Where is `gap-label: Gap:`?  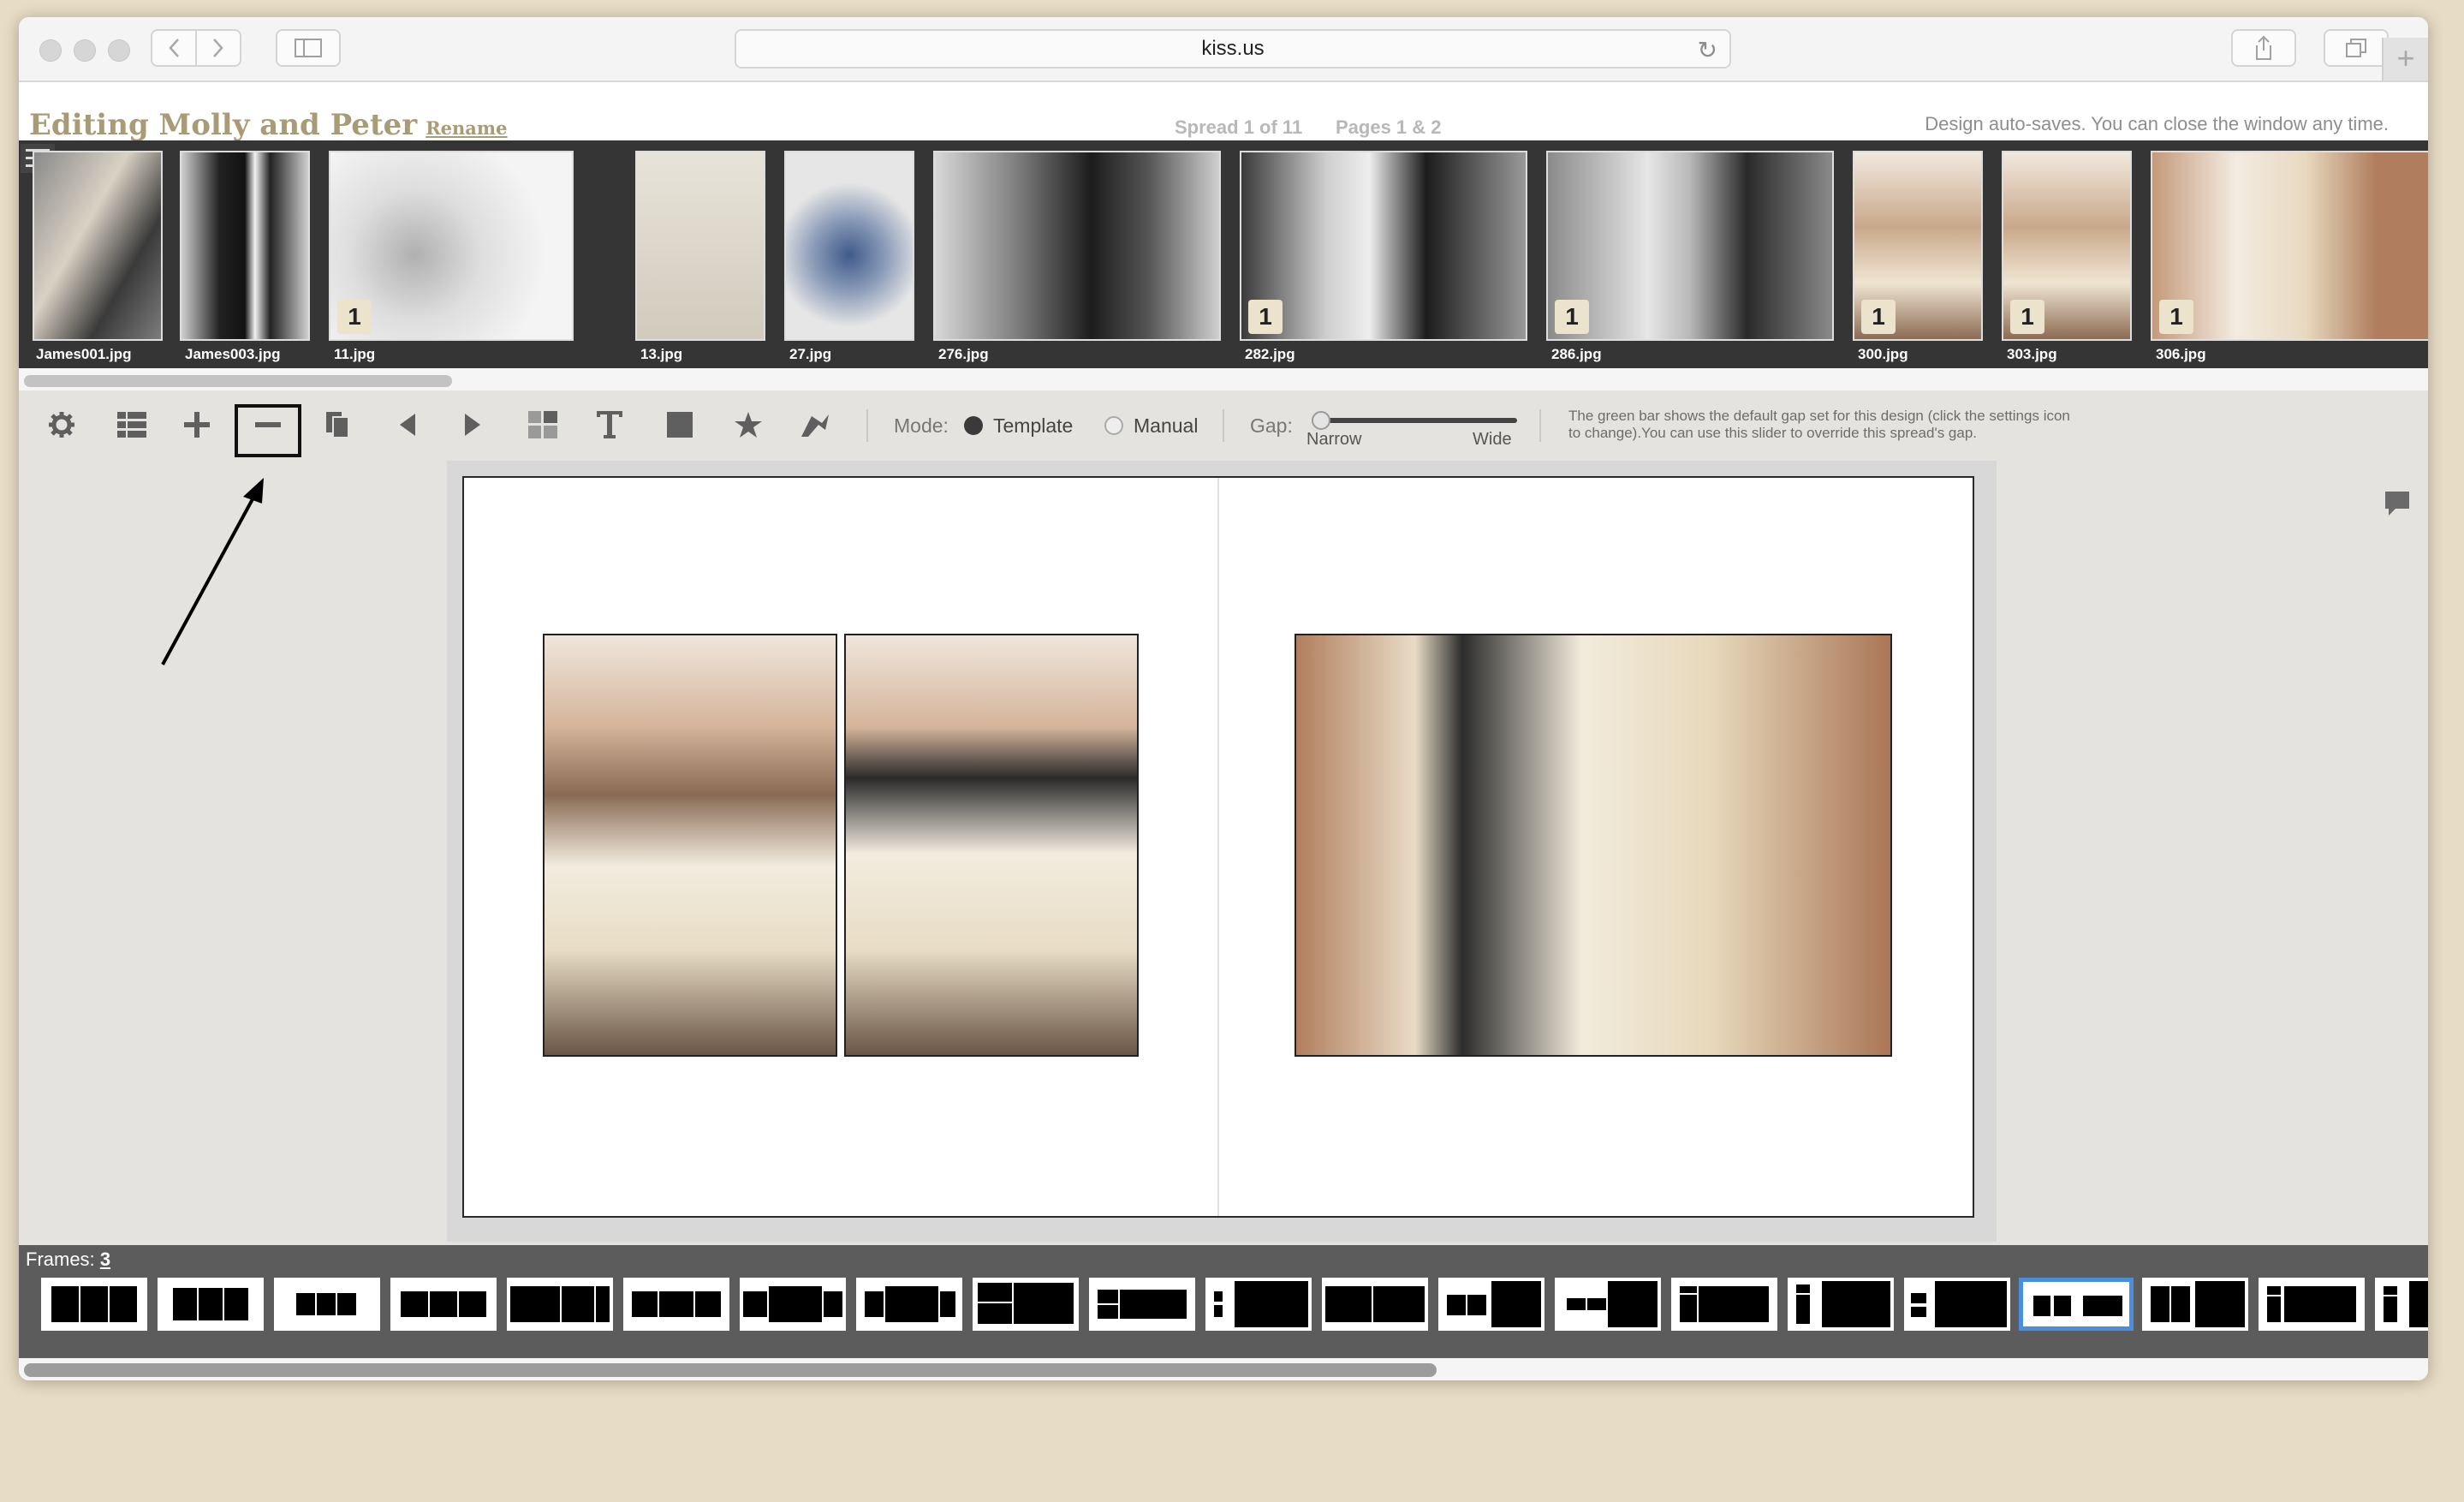
gap-label: Gap: is located at coordinates (1271, 425).